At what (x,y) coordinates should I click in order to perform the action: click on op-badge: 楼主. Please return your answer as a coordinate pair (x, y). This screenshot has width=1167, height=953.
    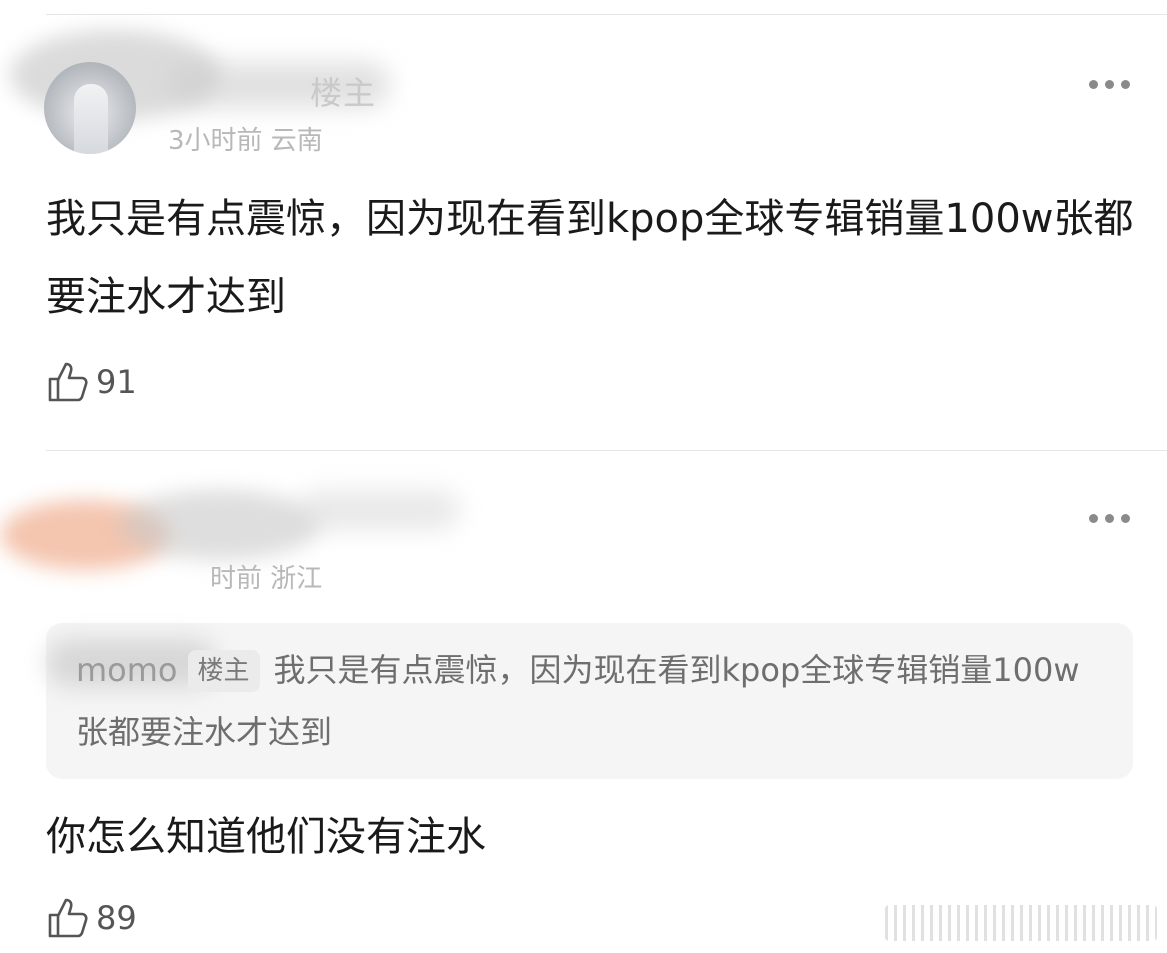
    Looking at the image, I should click on (223, 671).